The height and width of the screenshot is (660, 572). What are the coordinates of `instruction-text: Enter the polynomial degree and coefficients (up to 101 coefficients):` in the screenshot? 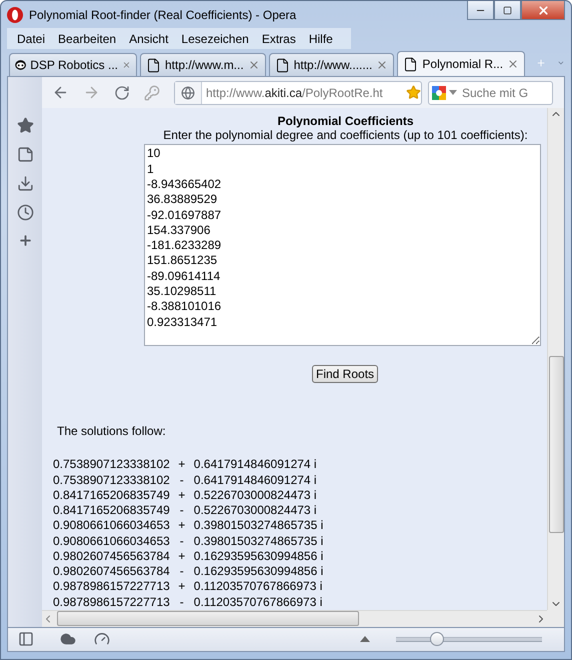 It's located at (345, 135).